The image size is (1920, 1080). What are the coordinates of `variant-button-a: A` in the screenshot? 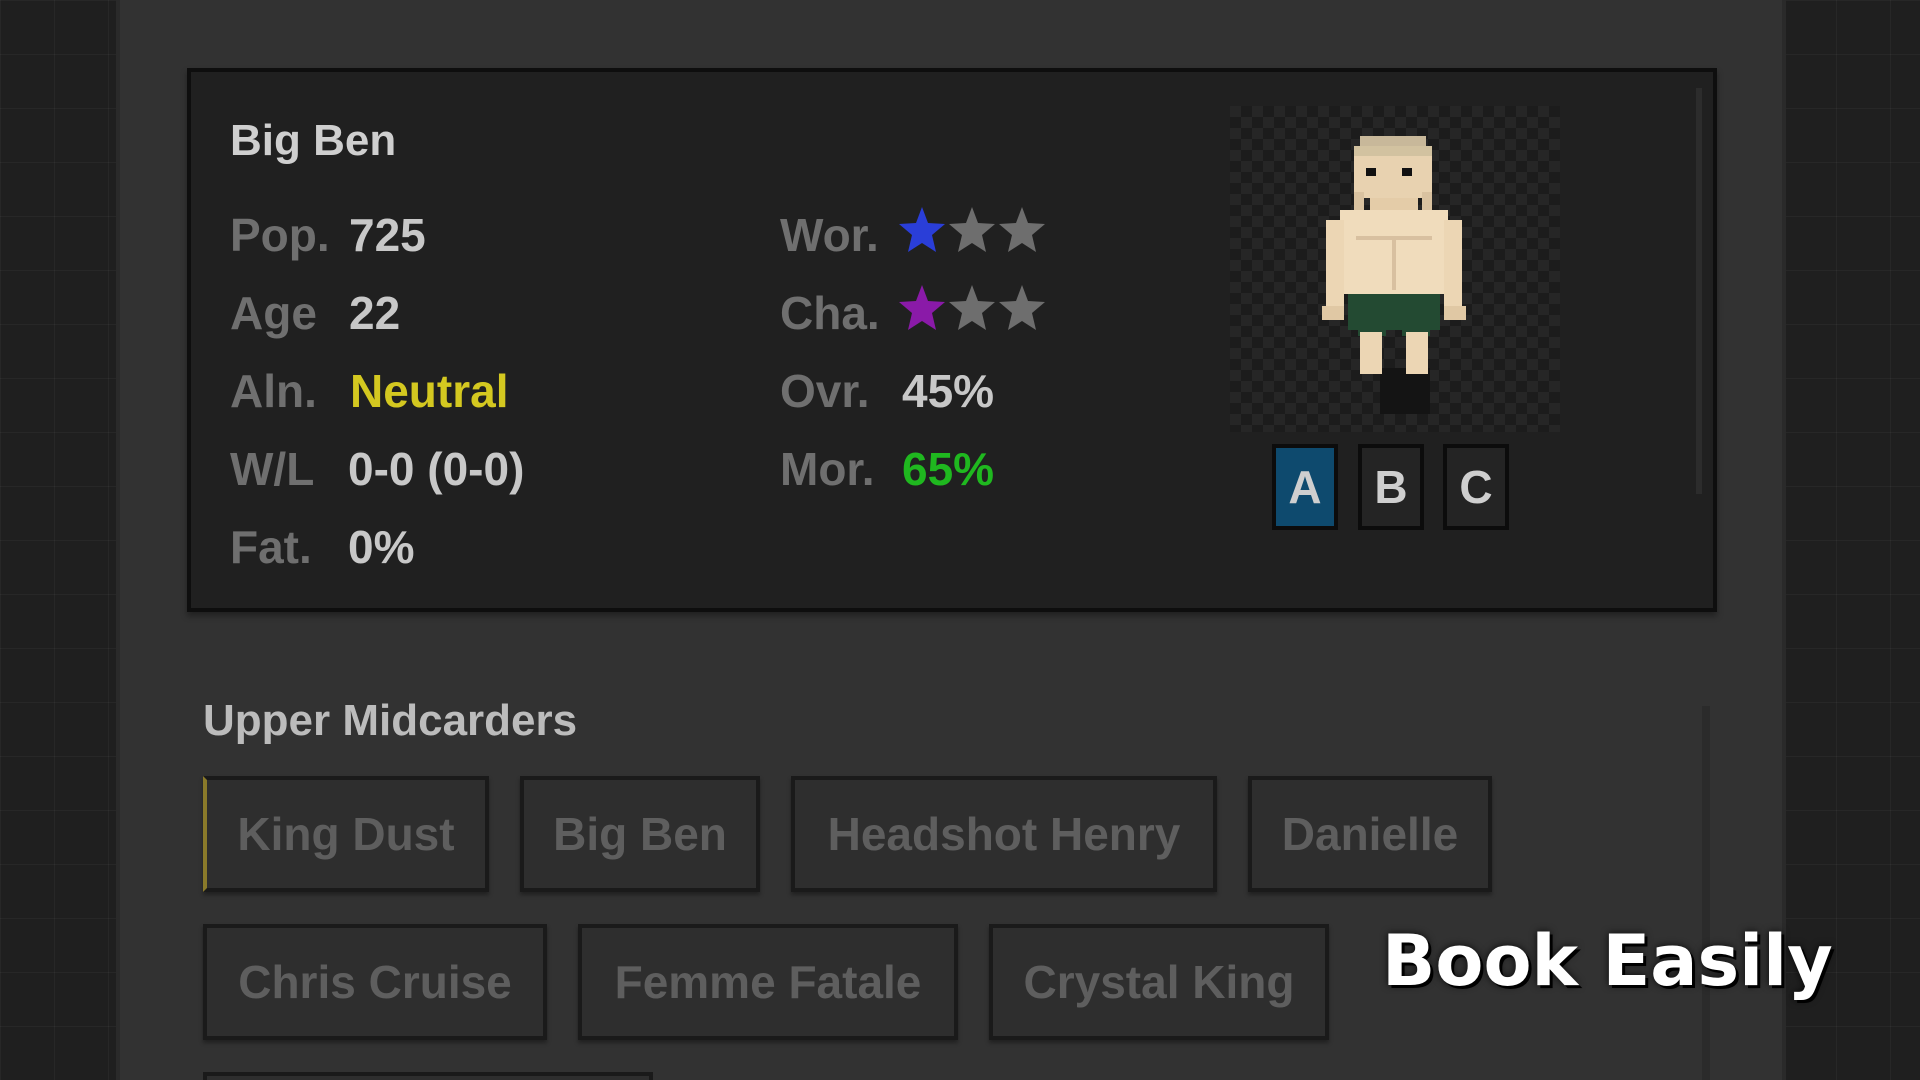 It's located at (1305, 487).